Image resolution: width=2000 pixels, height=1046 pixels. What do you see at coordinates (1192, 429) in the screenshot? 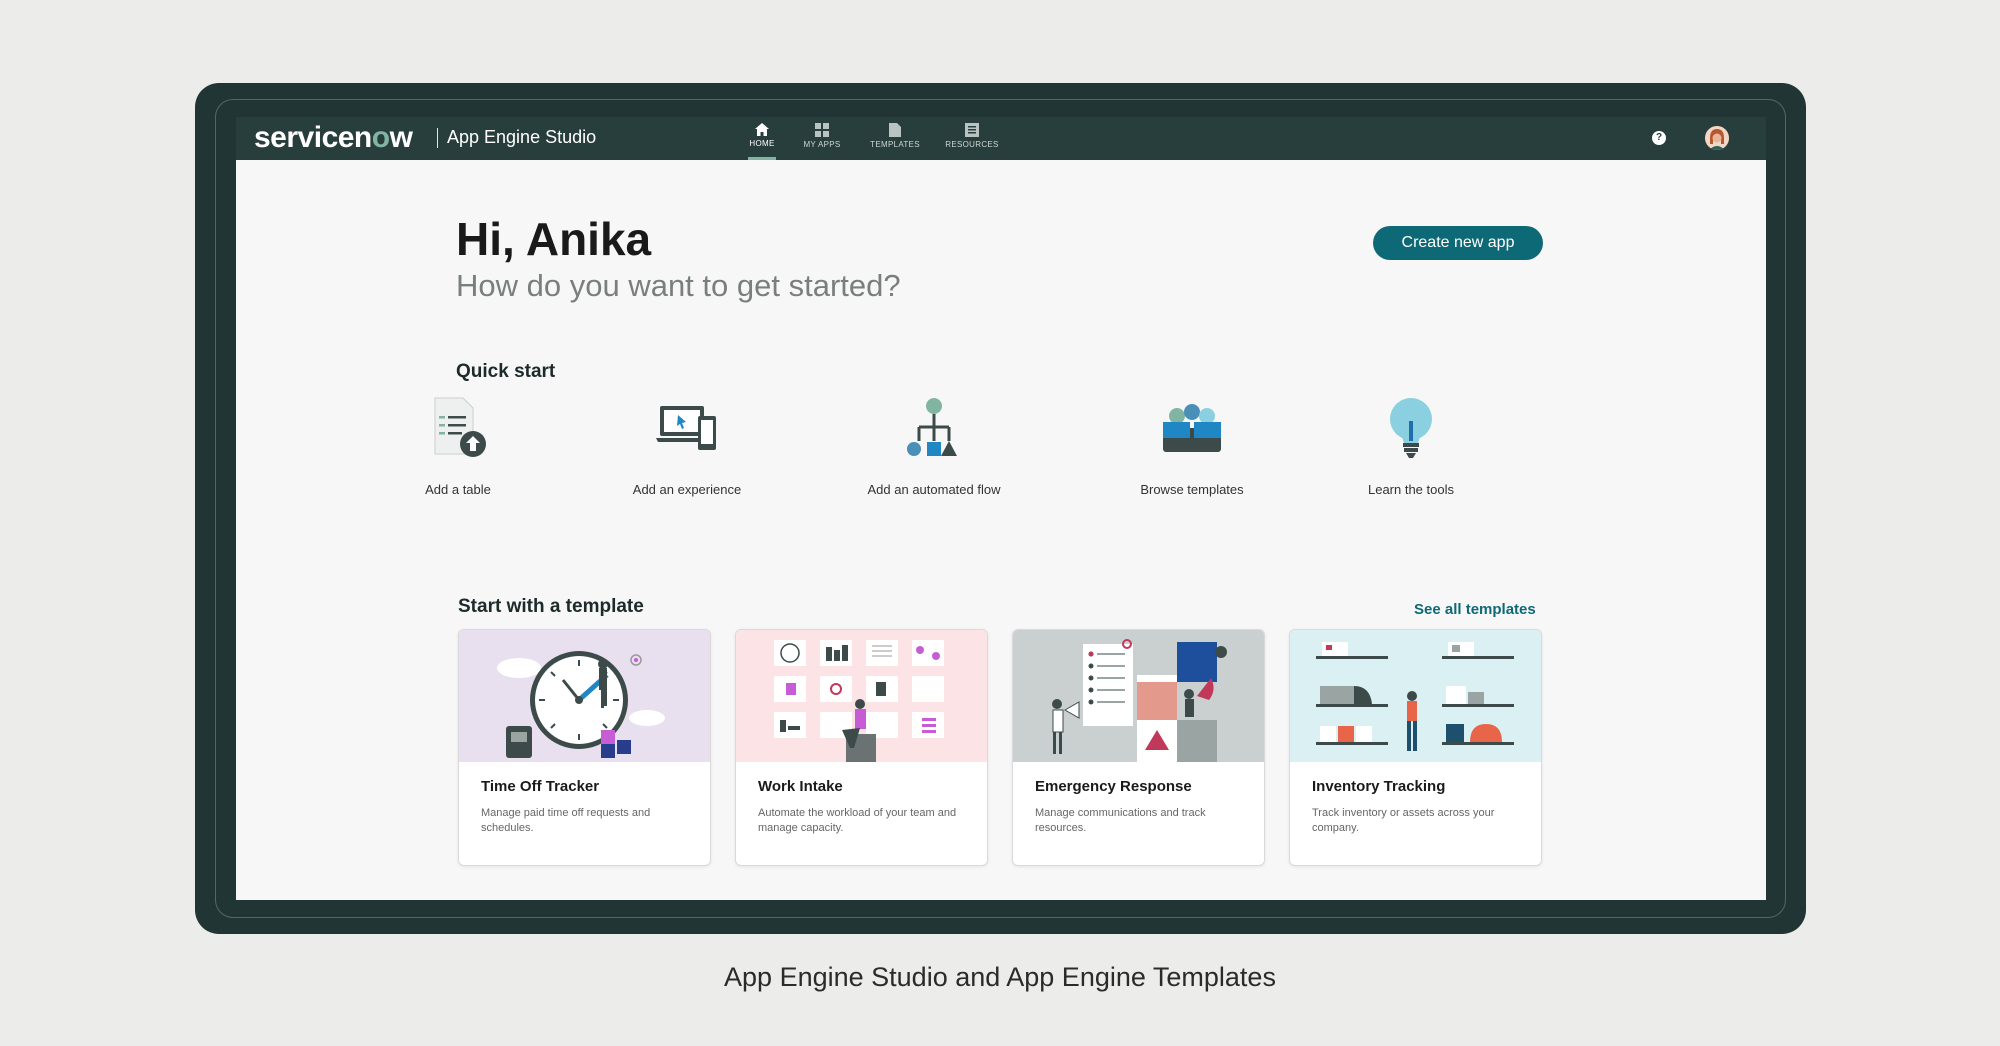
I see `templates-box-icon` at bounding box center [1192, 429].